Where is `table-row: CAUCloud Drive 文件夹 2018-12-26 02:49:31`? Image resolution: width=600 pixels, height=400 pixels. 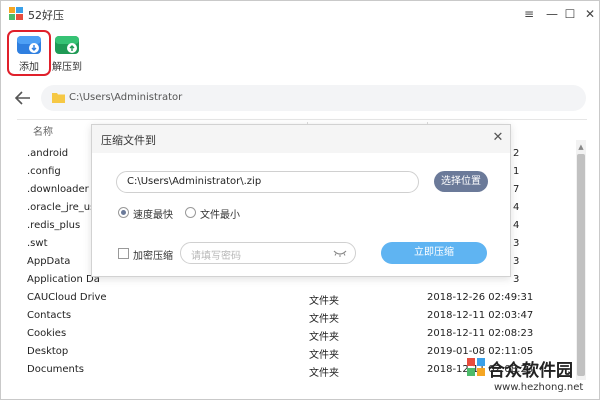 table-row: CAUCloud Drive 文件夹 2018-12-26 02:49:31 is located at coordinates (293, 299).